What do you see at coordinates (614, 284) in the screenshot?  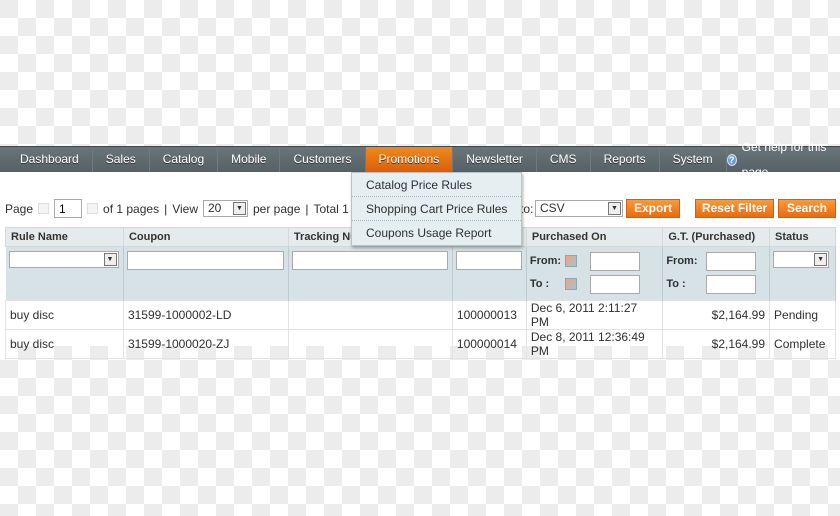 I see `purchased-to-input` at bounding box center [614, 284].